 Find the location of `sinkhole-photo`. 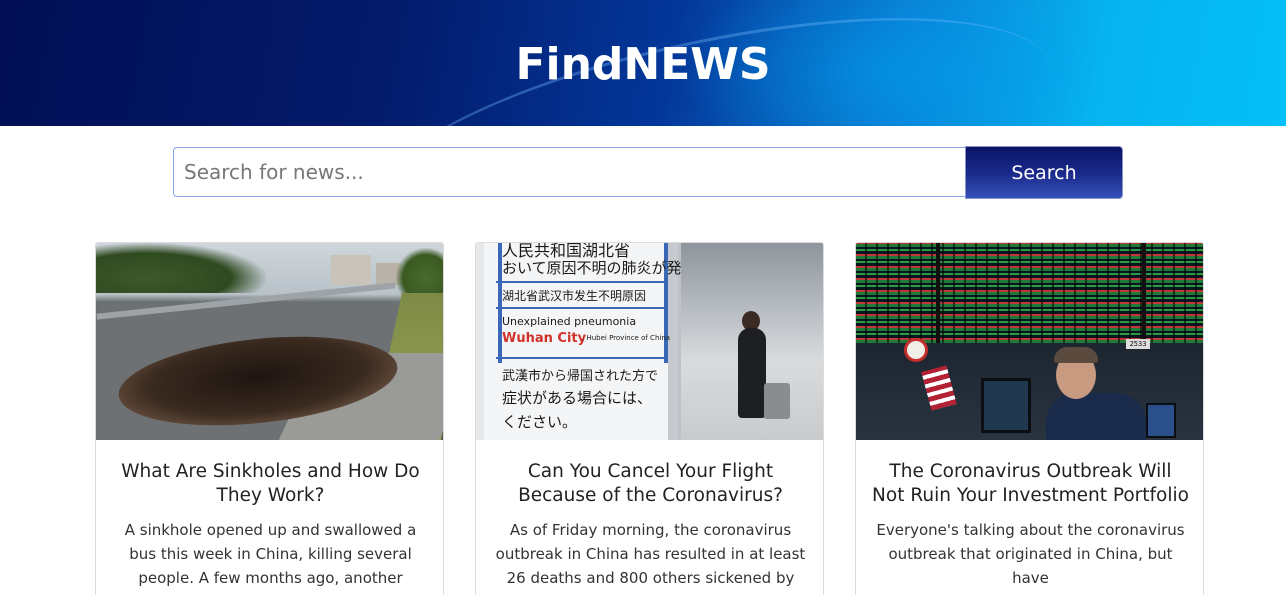

sinkhole-photo is located at coordinates (269, 341).